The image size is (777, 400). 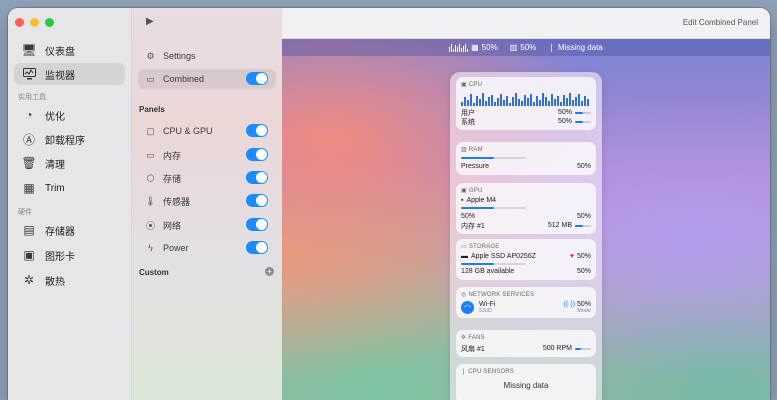 What do you see at coordinates (583, 256) in the screenshot?
I see `storage-health: 50%` at bounding box center [583, 256].